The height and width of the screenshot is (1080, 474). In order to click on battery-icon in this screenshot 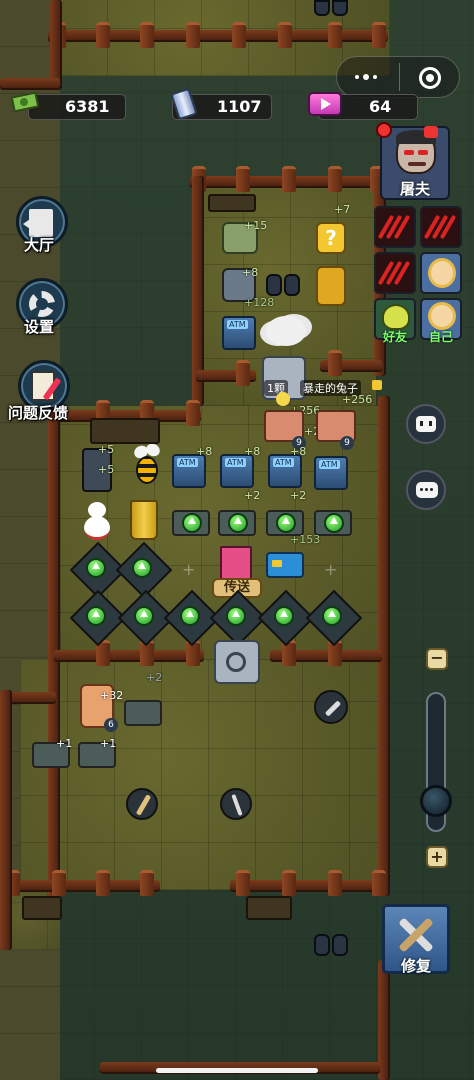, I will do `click(183, 104)`.